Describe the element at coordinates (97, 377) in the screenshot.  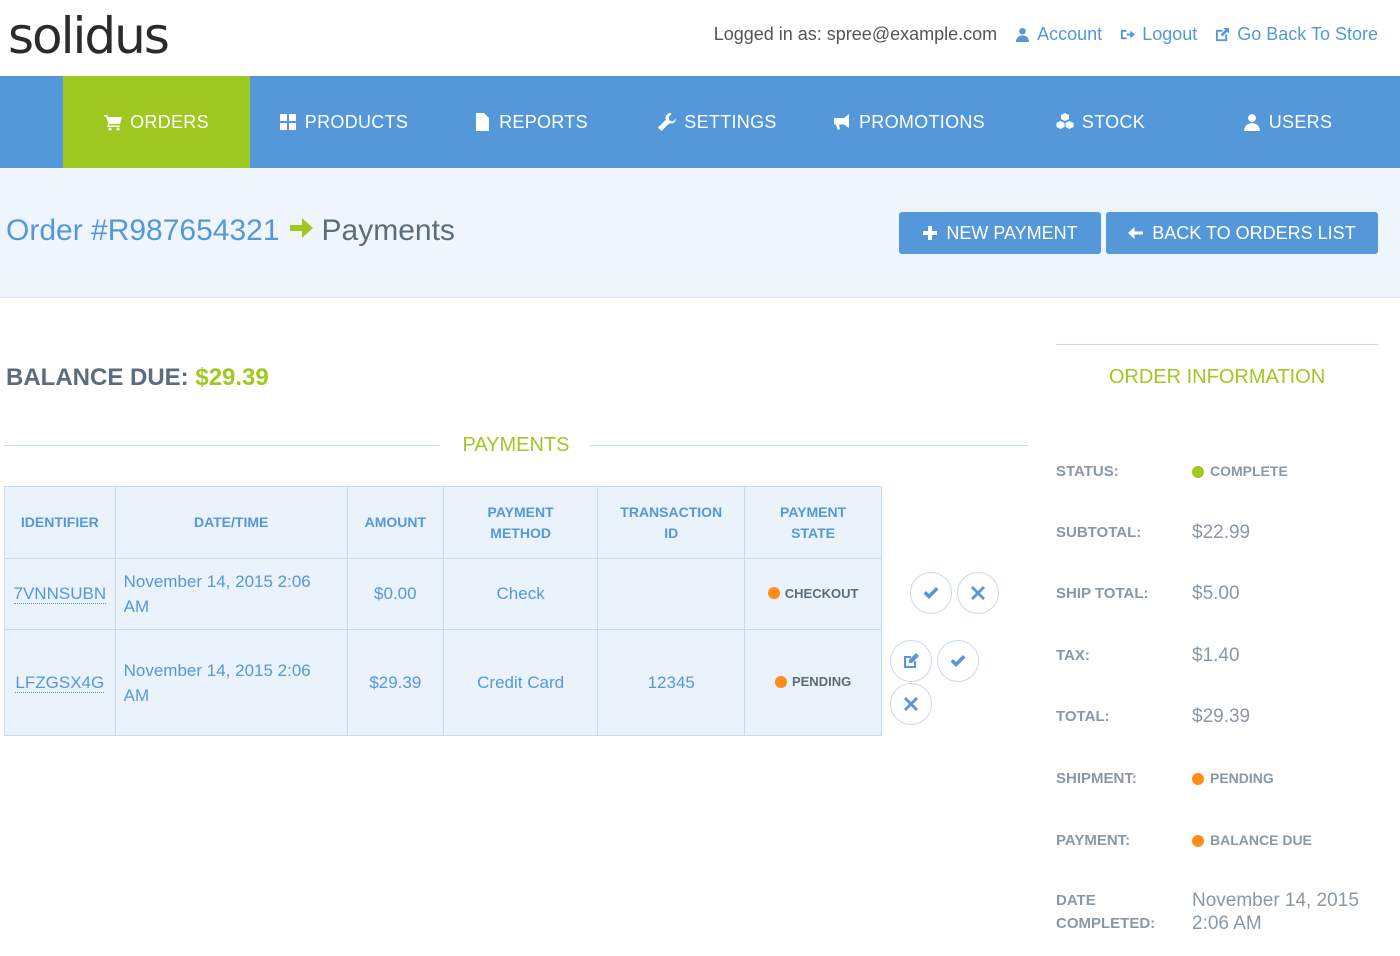
I see `balance-label: BALANCE DUE:` at that location.